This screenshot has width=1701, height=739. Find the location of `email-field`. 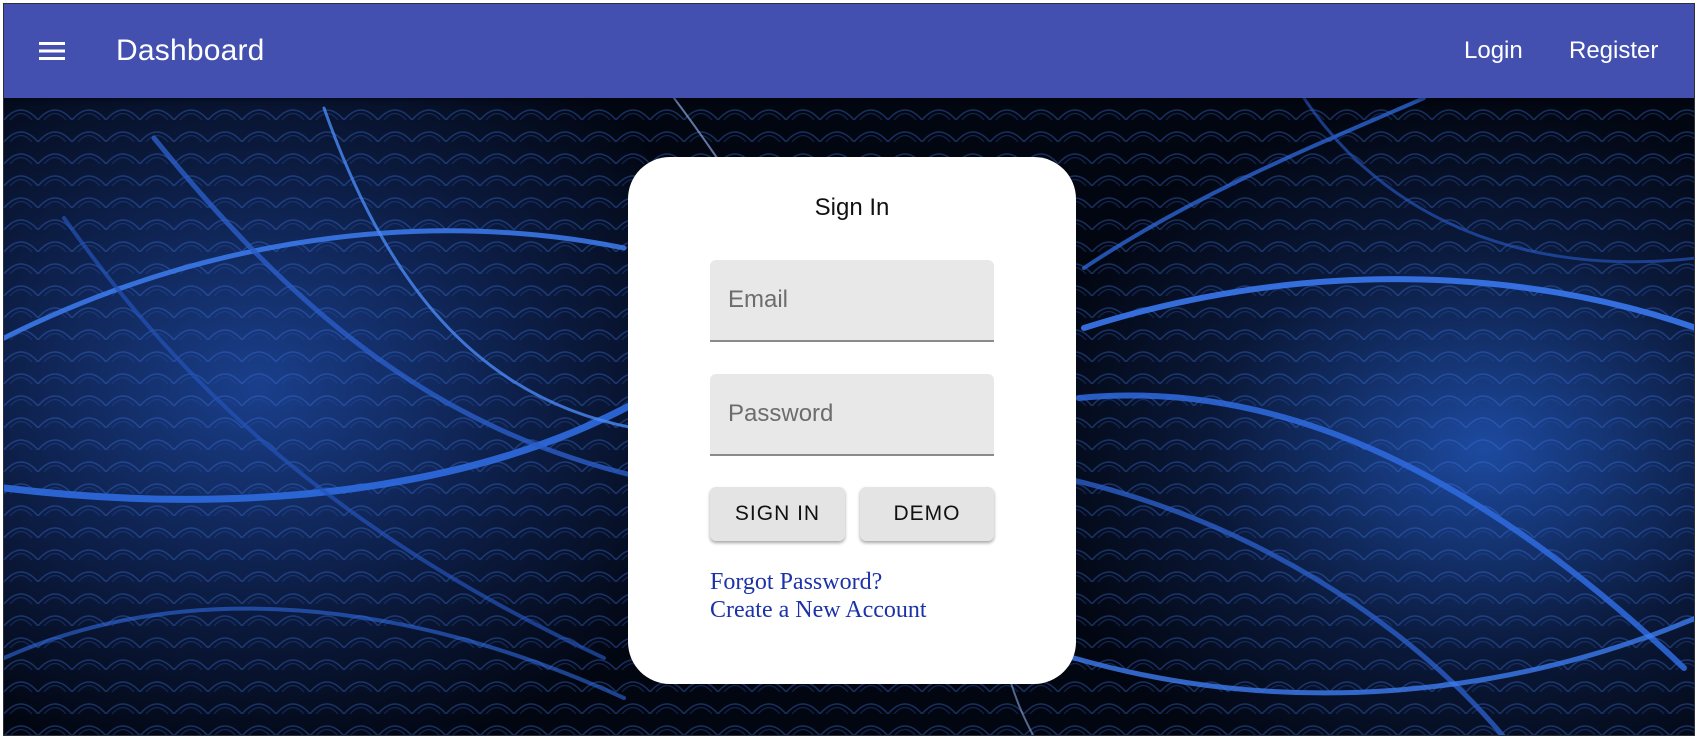

email-field is located at coordinates (852, 301).